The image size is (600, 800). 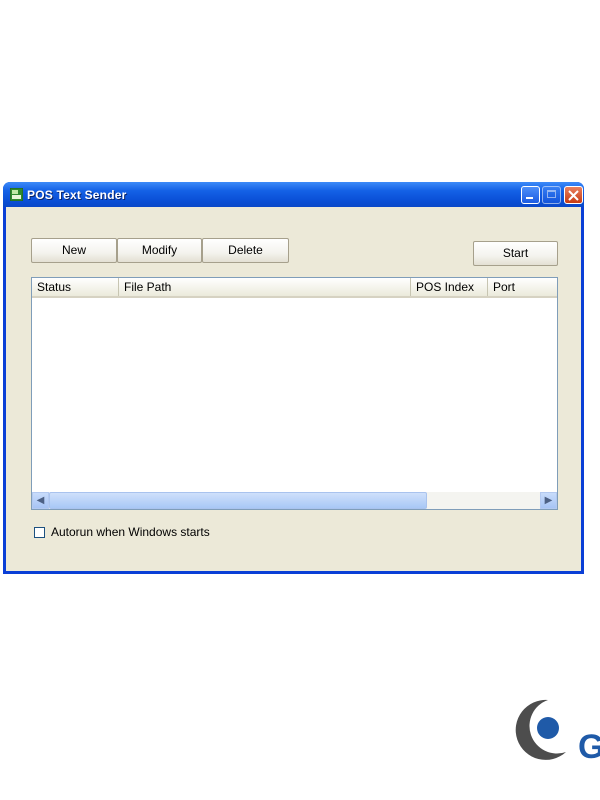 I want to click on start-button: Start, so click(x=515, y=253).